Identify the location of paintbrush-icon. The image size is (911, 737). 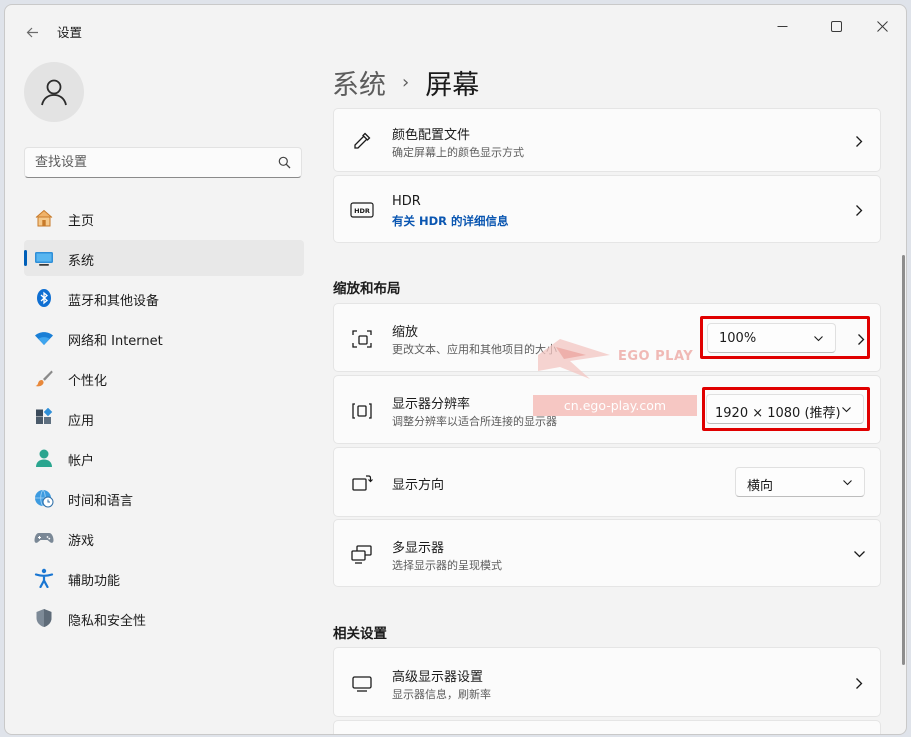
(44, 378).